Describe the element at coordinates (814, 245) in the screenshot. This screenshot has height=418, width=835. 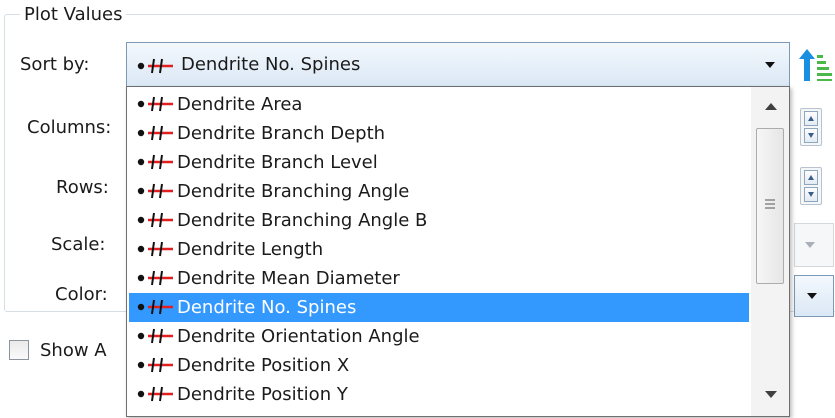
I see `scale-select` at that location.